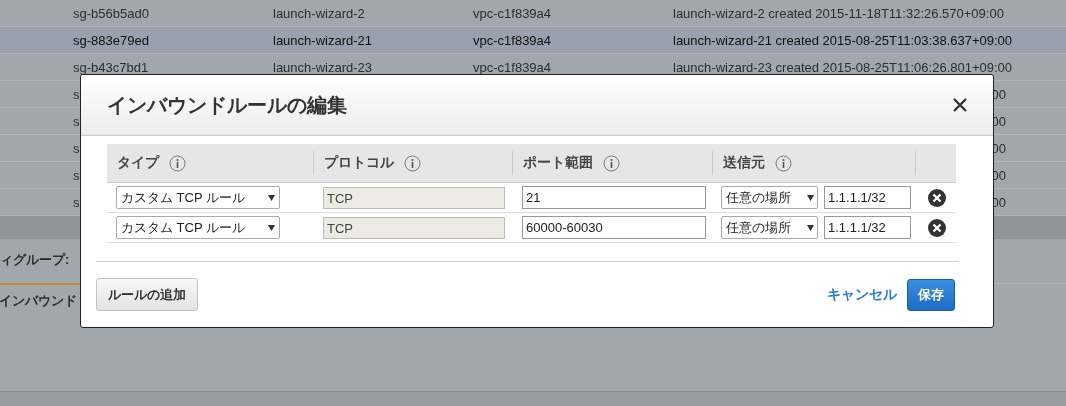 The image size is (1066, 406). What do you see at coordinates (138, 163) in the screenshot?
I see `column-header: タイプ` at bounding box center [138, 163].